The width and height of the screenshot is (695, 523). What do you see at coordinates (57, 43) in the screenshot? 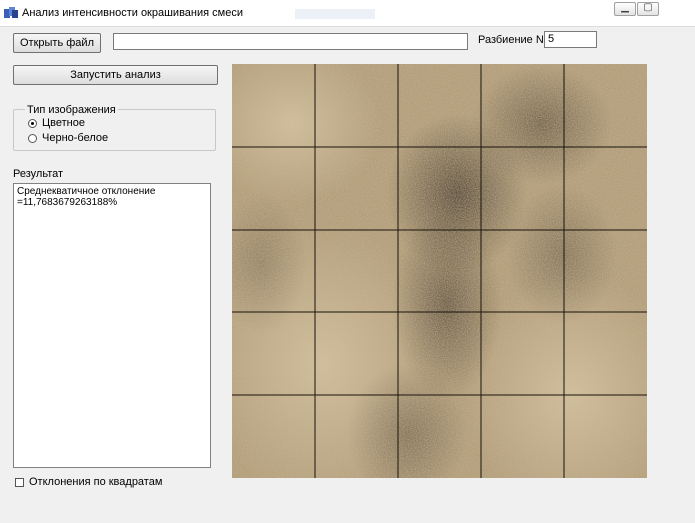
I see `open-file-button: Открыть файл` at bounding box center [57, 43].